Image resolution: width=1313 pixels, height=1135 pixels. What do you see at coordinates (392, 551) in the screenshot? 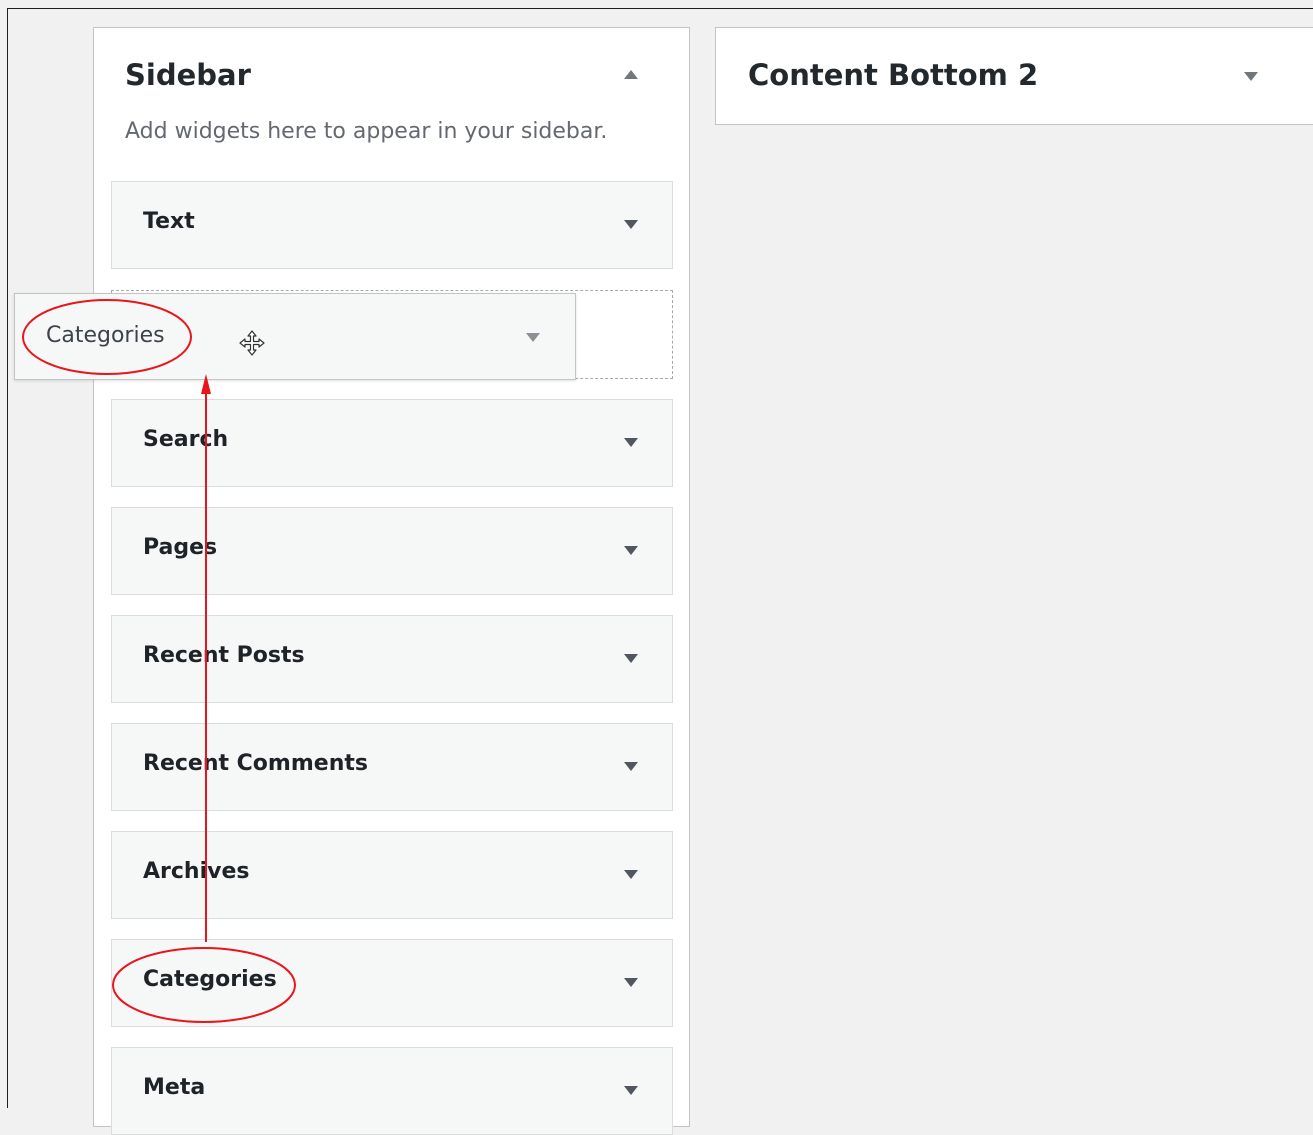
I see `widget-pages: Pages` at bounding box center [392, 551].